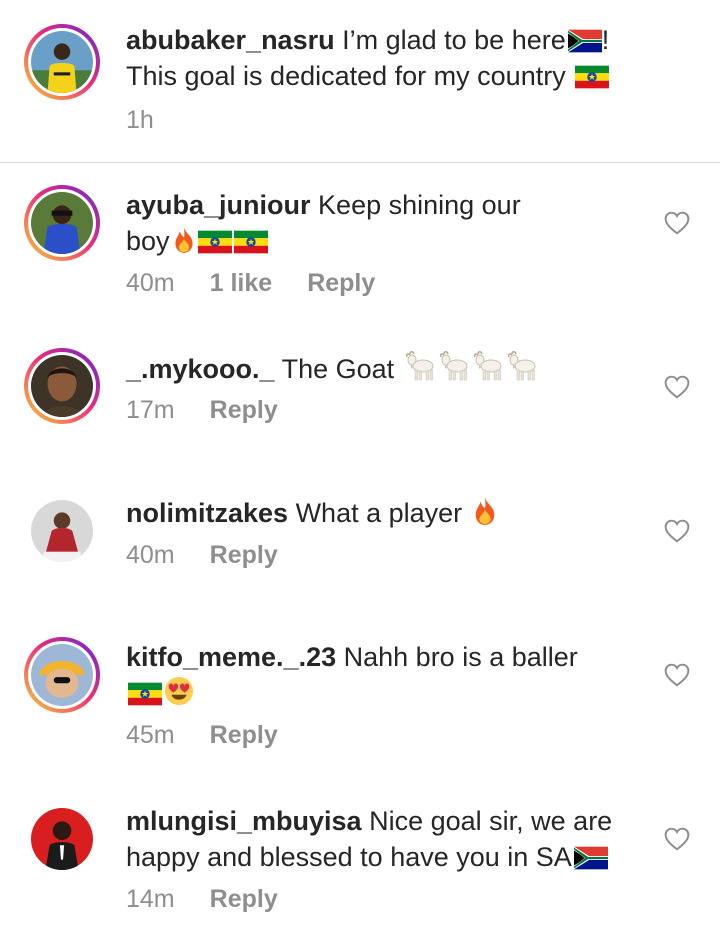 The width and height of the screenshot is (720, 932). Describe the element at coordinates (360, 162) in the screenshot. I see `divider` at that location.